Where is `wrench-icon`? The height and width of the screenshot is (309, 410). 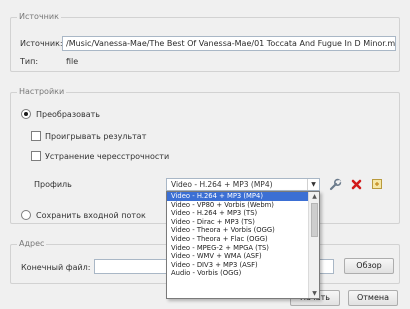 wrench-icon is located at coordinates (335, 184).